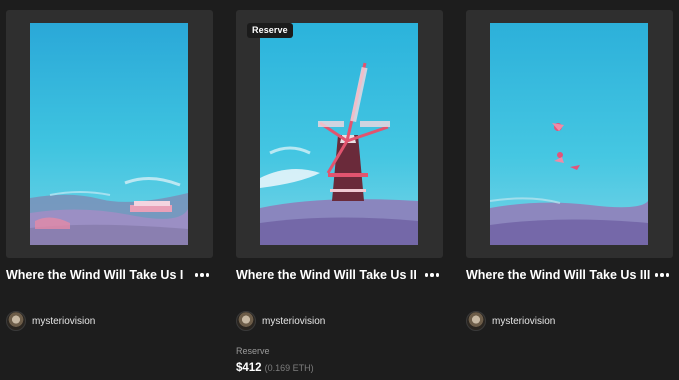 The height and width of the screenshot is (380, 679). What do you see at coordinates (249, 368) in the screenshot?
I see `price-usd: $412` at bounding box center [249, 368].